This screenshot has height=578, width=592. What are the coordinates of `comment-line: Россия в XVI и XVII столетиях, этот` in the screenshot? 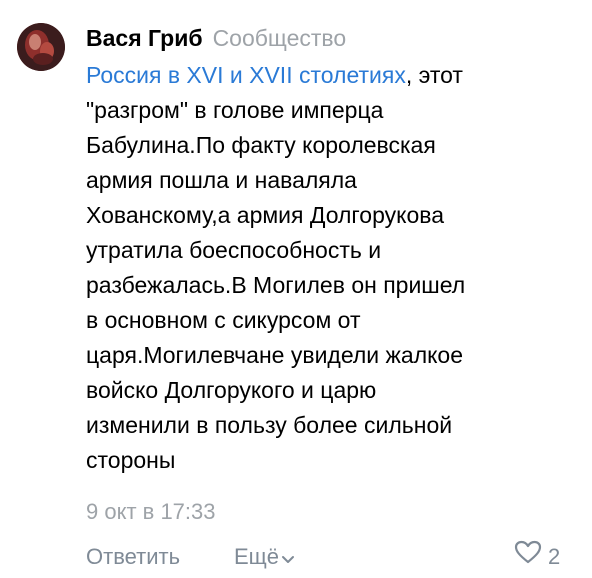 It's located at (331, 75).